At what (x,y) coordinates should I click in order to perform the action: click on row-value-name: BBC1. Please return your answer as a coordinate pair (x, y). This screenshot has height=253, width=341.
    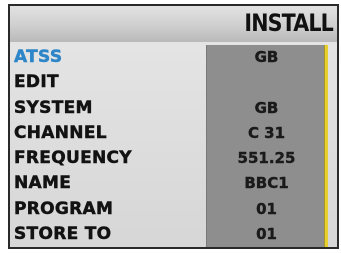
    Looking at the image, I should click on (266, 183).